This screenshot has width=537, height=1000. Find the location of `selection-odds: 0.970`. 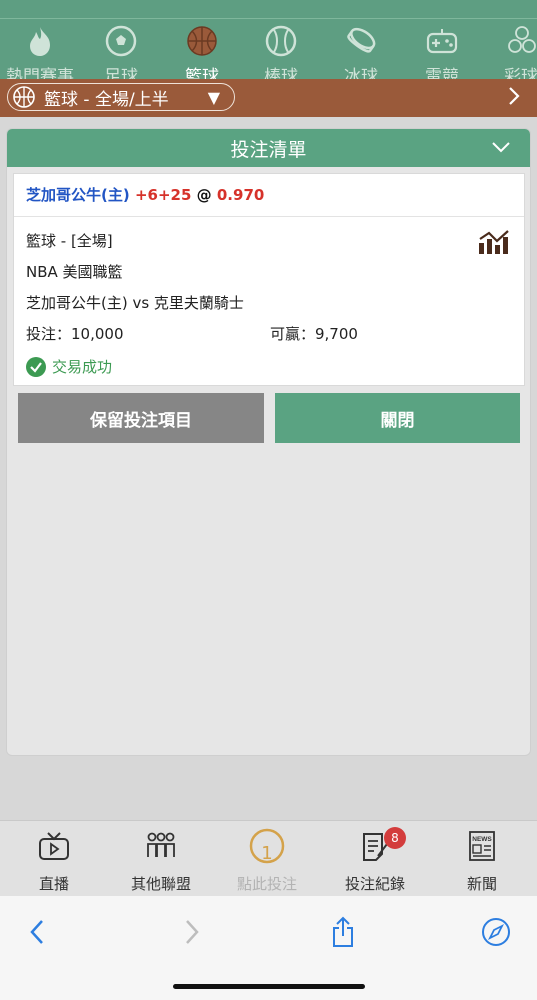

selection-odds: 0.970 is located at coordinates (240, 195).